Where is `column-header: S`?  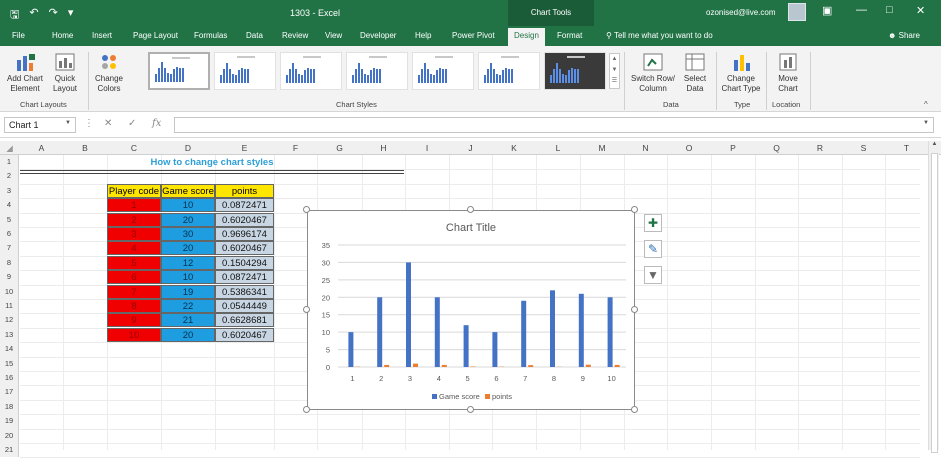
column-header: S is located at coordinates (863, 148).